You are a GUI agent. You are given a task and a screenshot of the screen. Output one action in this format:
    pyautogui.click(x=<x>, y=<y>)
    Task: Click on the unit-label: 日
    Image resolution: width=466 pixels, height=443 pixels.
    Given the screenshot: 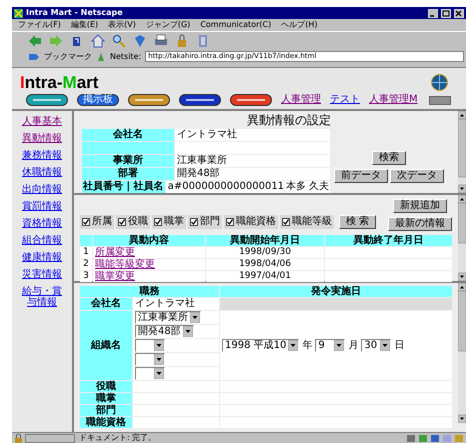 What is the action you would take?
    pyautogui.click(x=399, y=345)
    